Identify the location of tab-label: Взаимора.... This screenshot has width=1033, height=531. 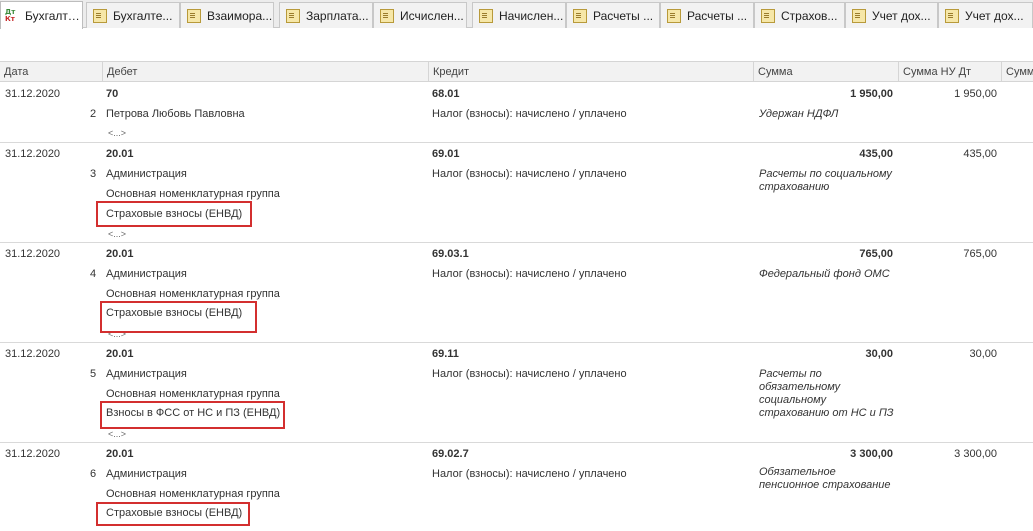
(240, 15).